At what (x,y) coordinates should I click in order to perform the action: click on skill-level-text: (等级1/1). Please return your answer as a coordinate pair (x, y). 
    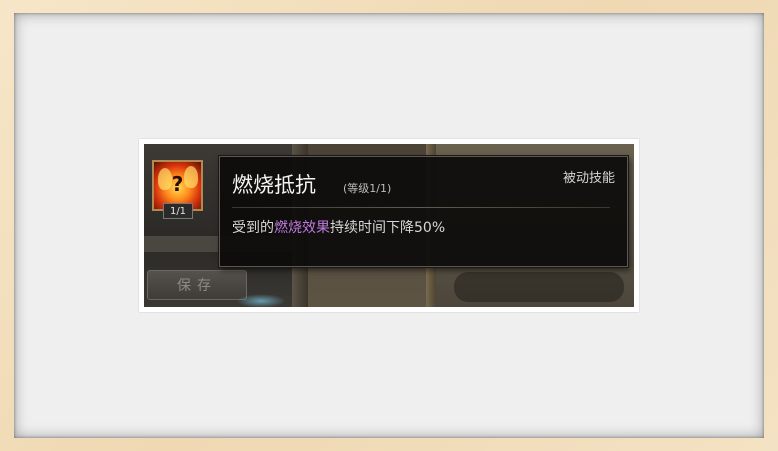
    Looking at the image, I should click on (367, 188).